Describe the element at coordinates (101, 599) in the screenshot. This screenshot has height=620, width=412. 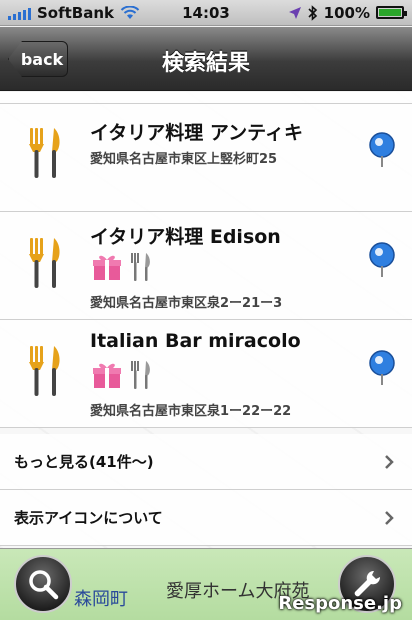
I see `map-label: 森岡町` at that location.